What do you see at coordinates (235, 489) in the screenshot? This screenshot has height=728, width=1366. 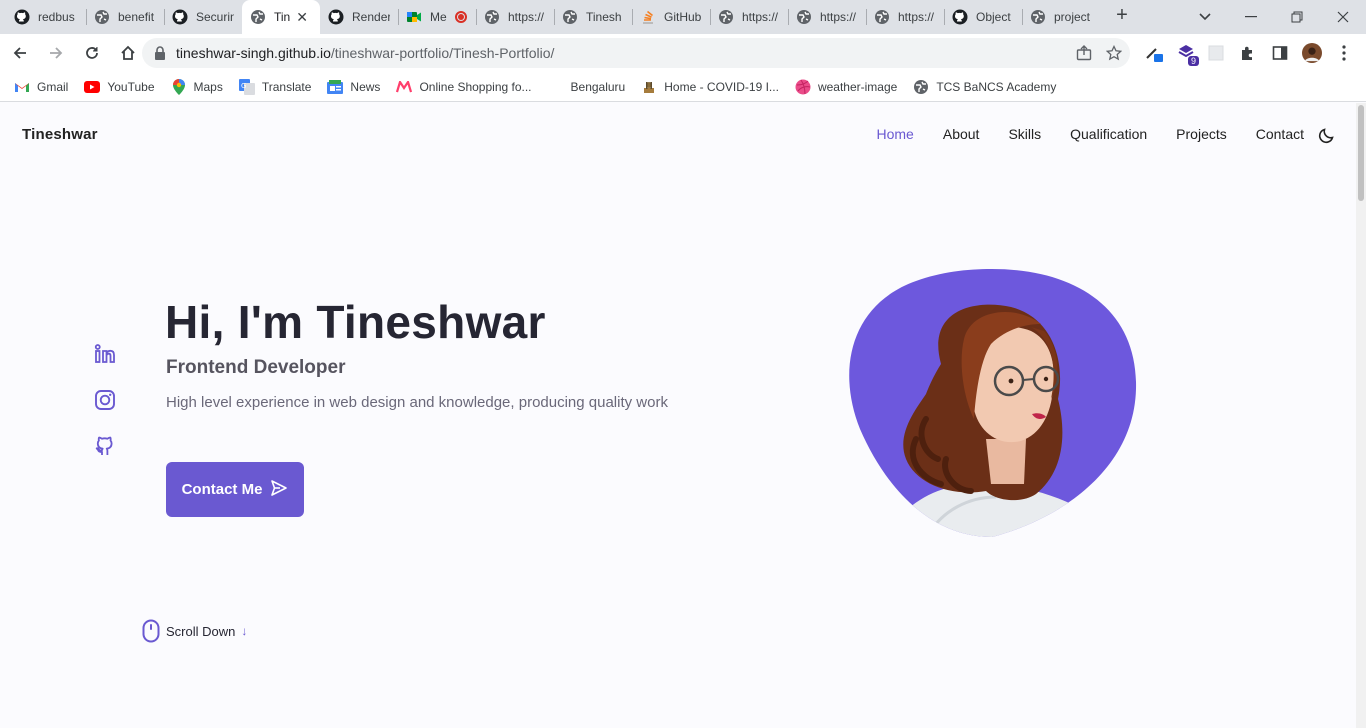 I see `contact-me-button: Contact Me` at bounding box center [235, 489].